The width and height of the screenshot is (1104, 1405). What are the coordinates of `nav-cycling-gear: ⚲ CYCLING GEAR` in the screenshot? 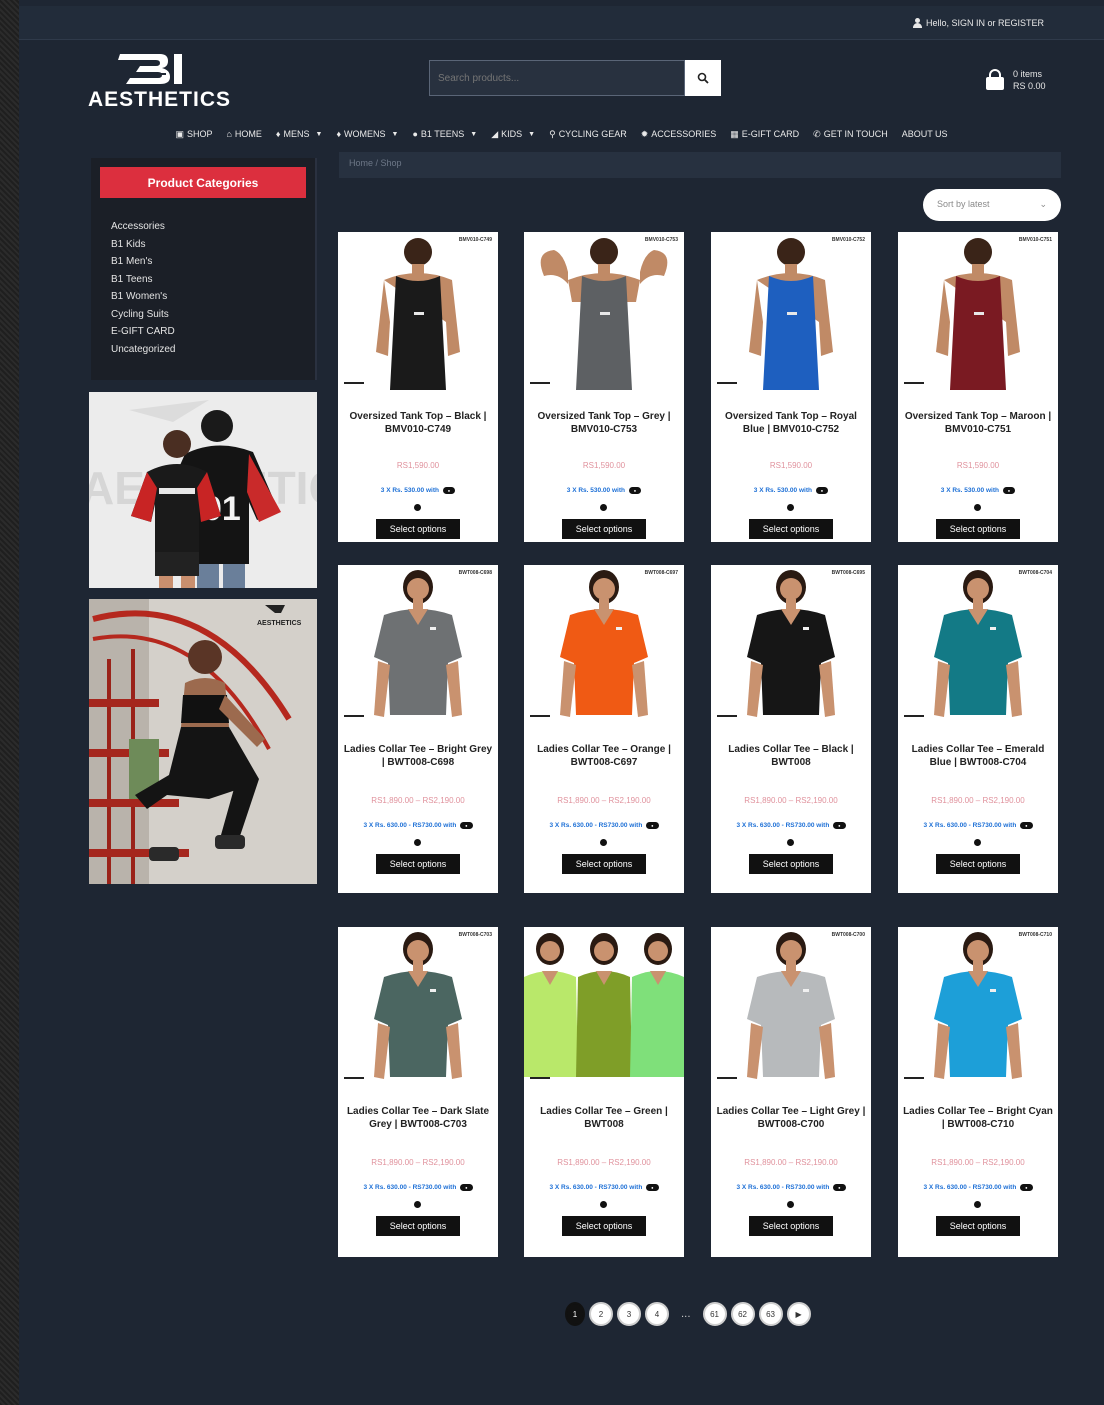 It's located at (588, 134).